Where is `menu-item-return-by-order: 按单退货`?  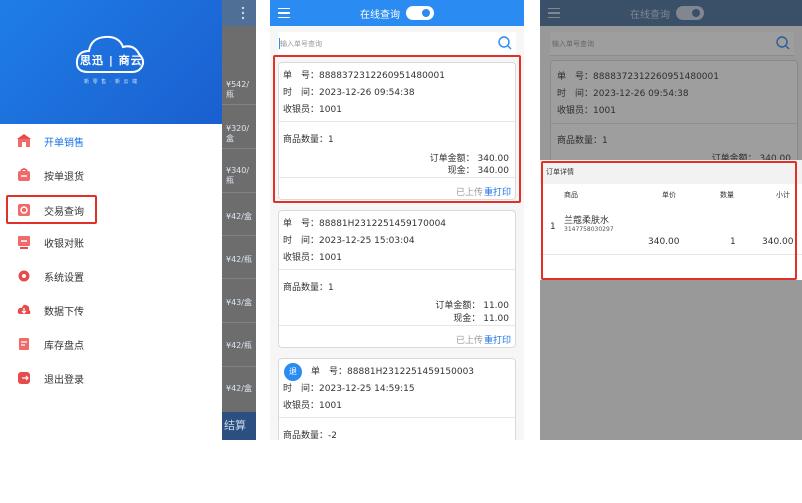 menu-item-return-by-order: 按单退货 is located at coordinates (50, 175).